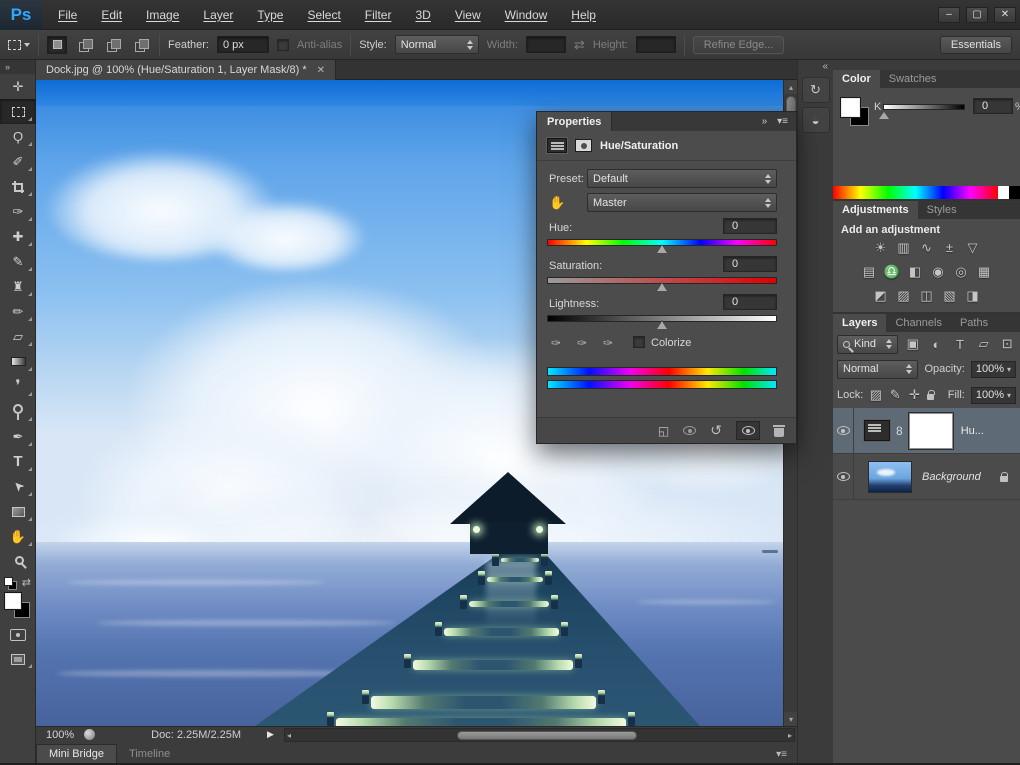  What do you see at coordinates (875, 395) in the screenshot?
I see `lock-transparency-icon: ▨` at bounding box center [875, 395].